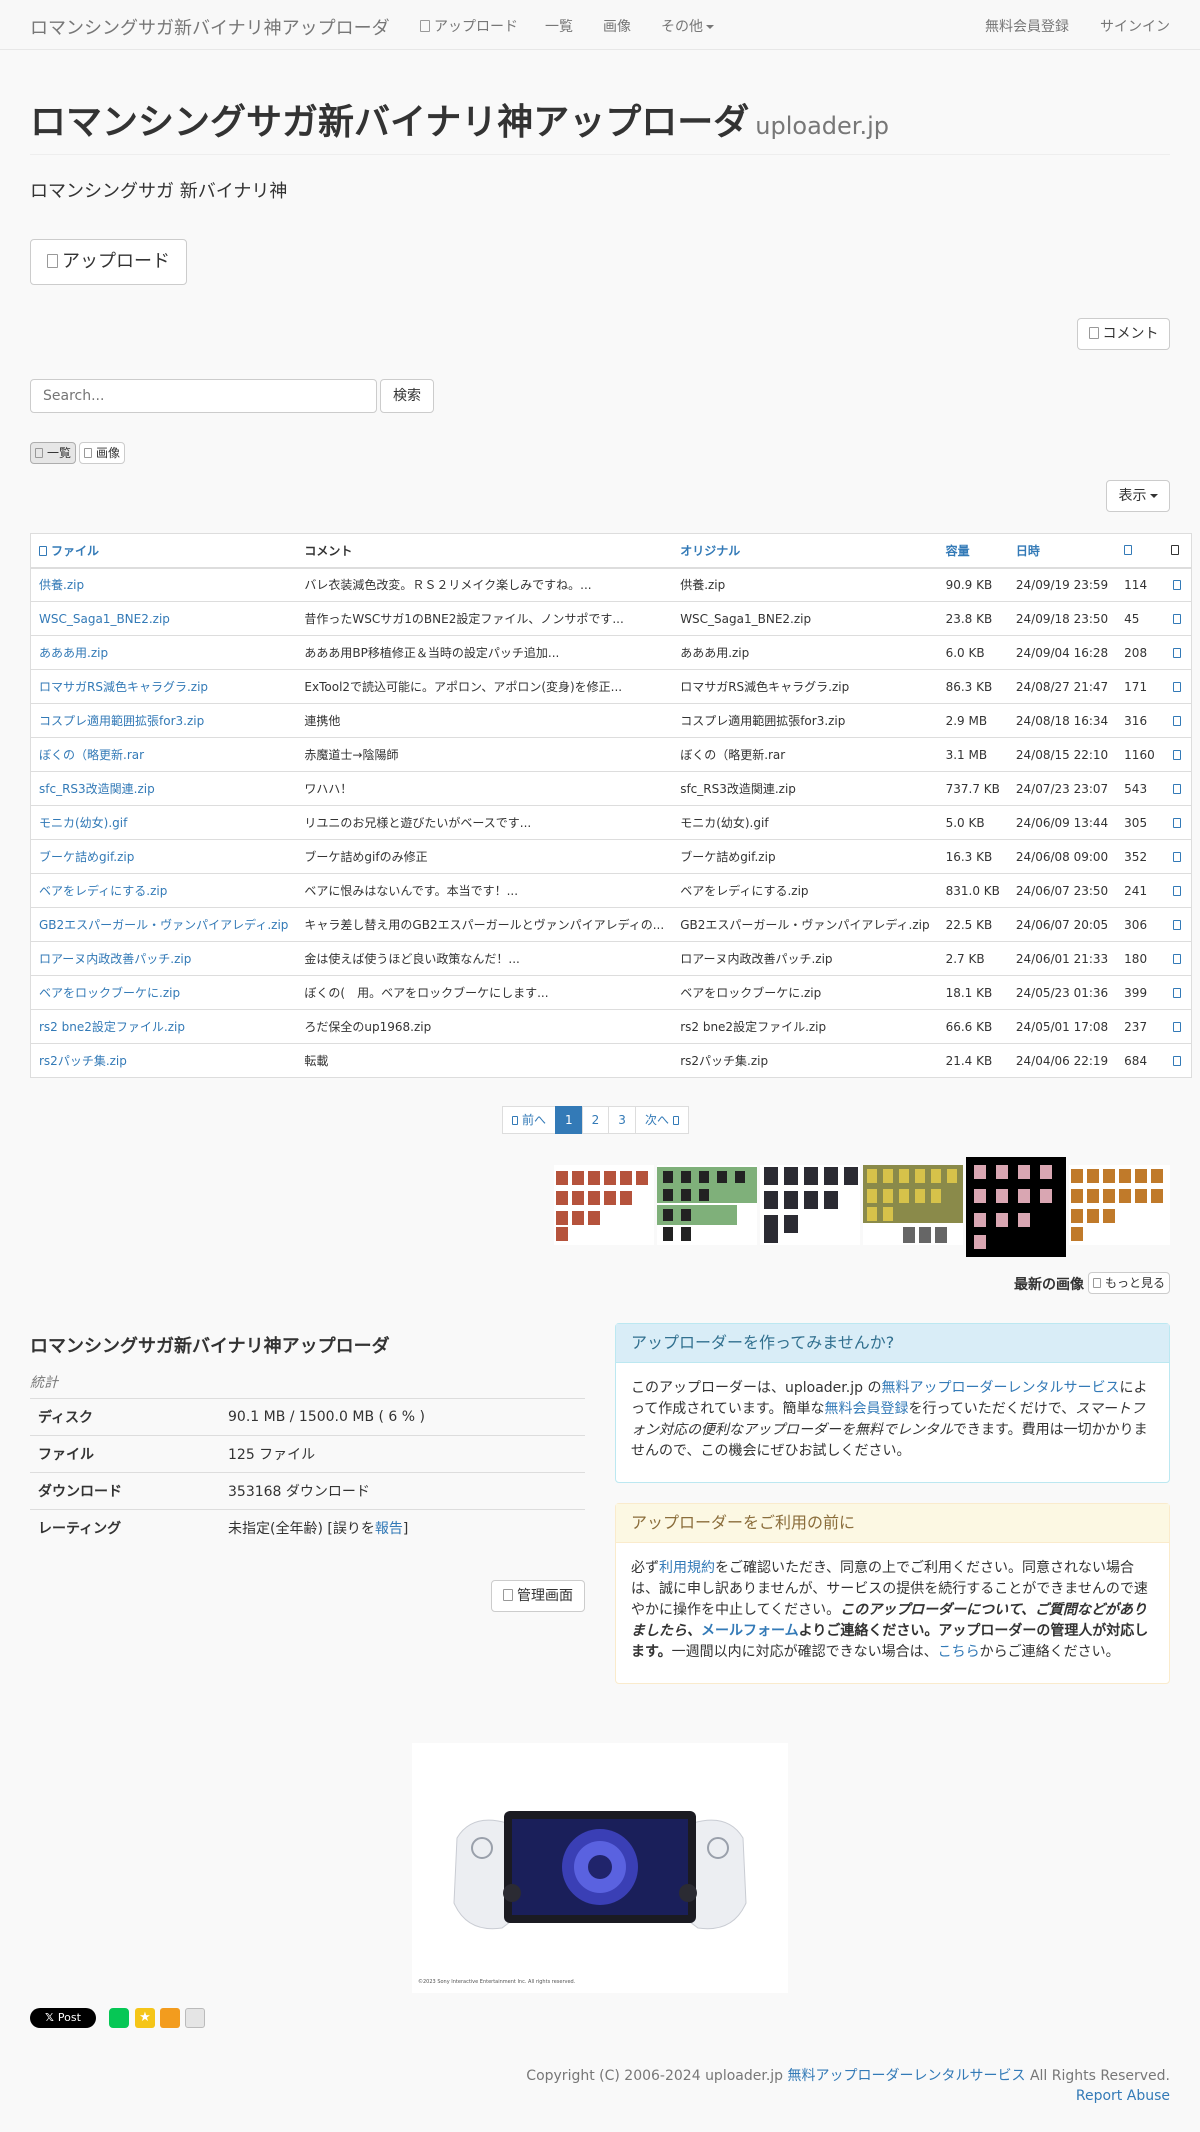 The width and height of the screenshot is (1200, 2132). Describe the element at coordinates (1062, 754) in the screenshot. I see `date-cell: 24/08/15 22:10` at that location.